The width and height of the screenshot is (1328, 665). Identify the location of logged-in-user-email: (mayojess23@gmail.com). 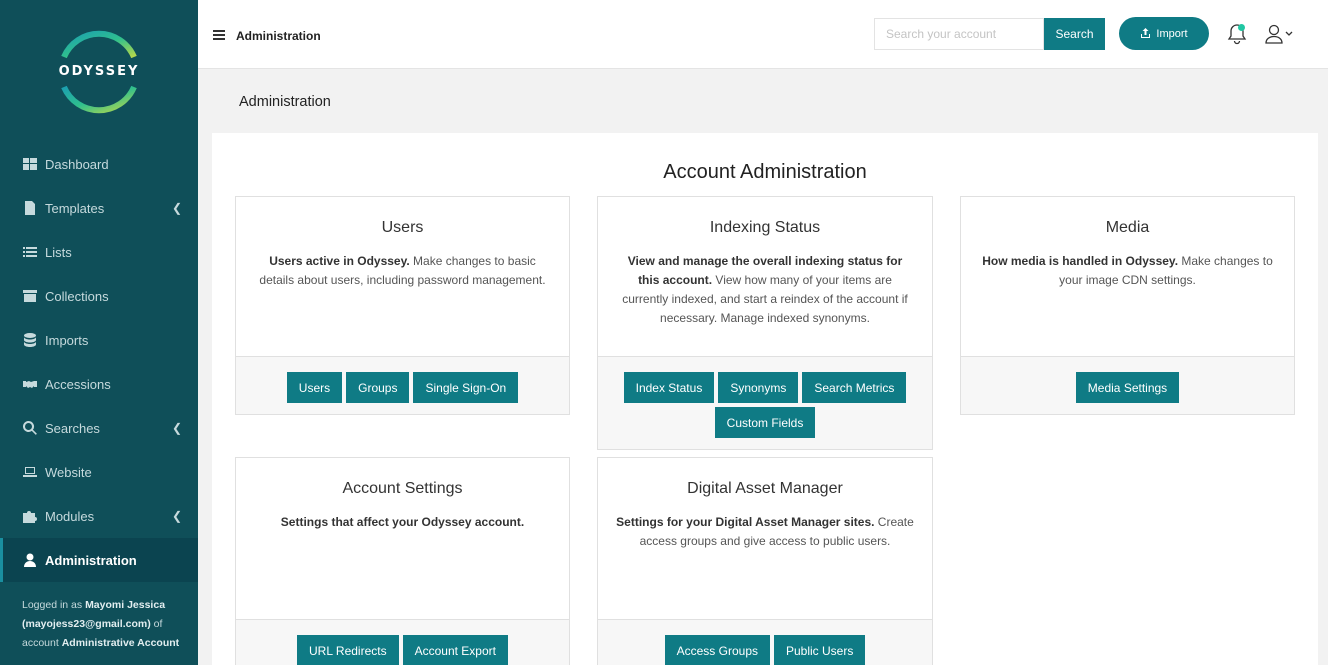
(86, 624).